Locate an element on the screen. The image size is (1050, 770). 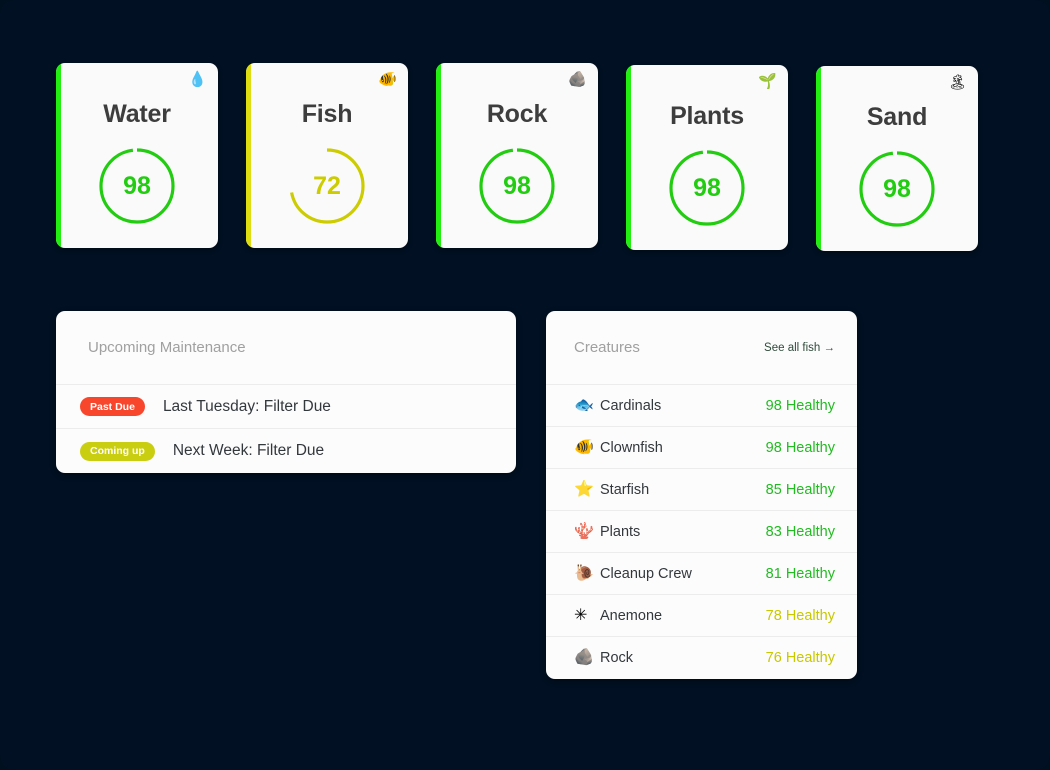
gauge-value: 72 is located at coordinates (327, 185).